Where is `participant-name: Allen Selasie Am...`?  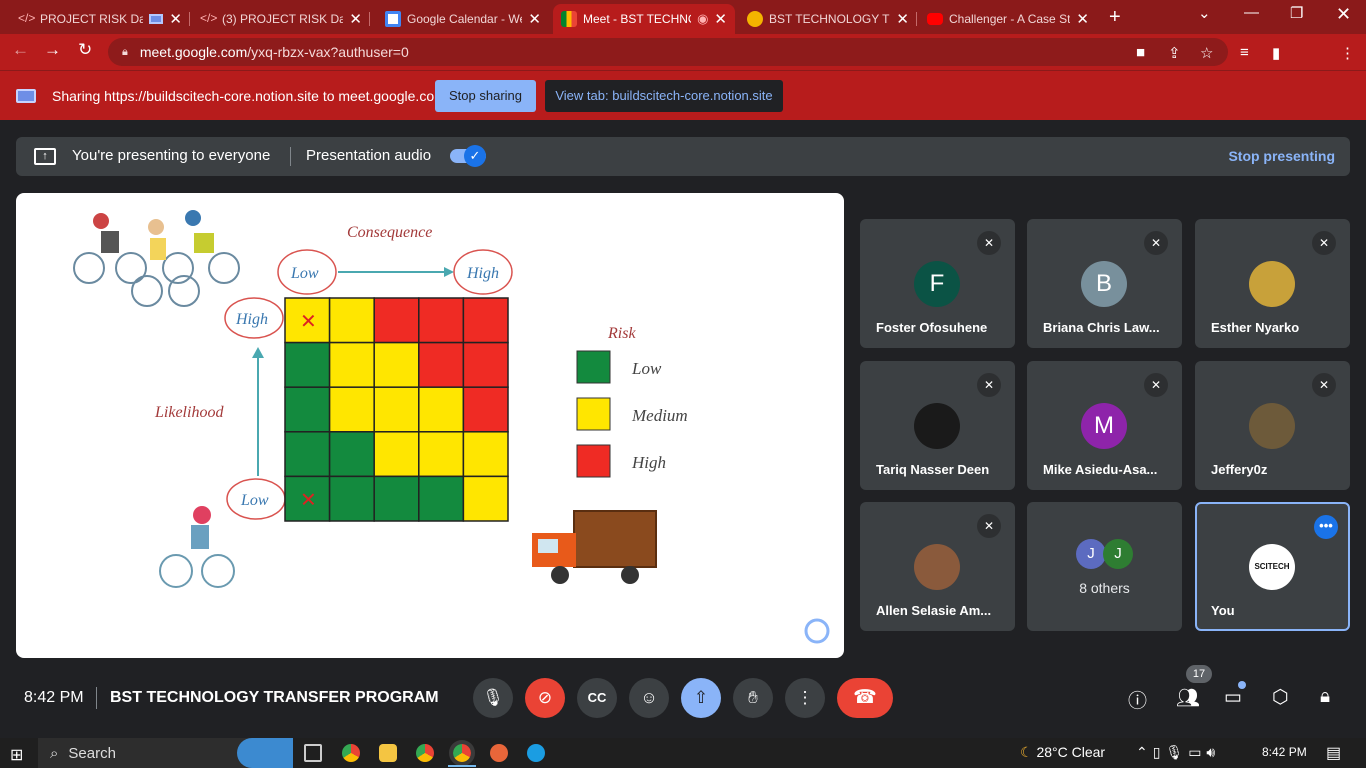
participant-name: Allen Selasie Am... is located at coordinates (934, 610).